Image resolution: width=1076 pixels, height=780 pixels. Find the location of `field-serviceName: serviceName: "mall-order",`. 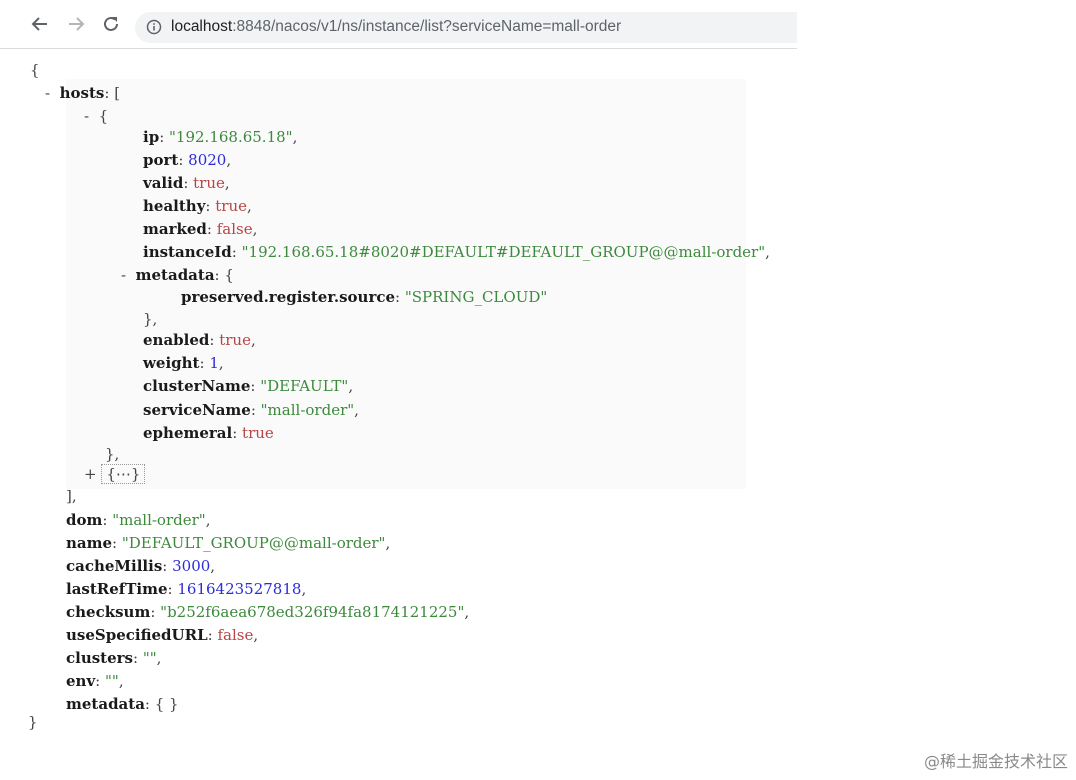

field-serviceName: serviceName: "mall-order", is located at coordinates (251, 410).